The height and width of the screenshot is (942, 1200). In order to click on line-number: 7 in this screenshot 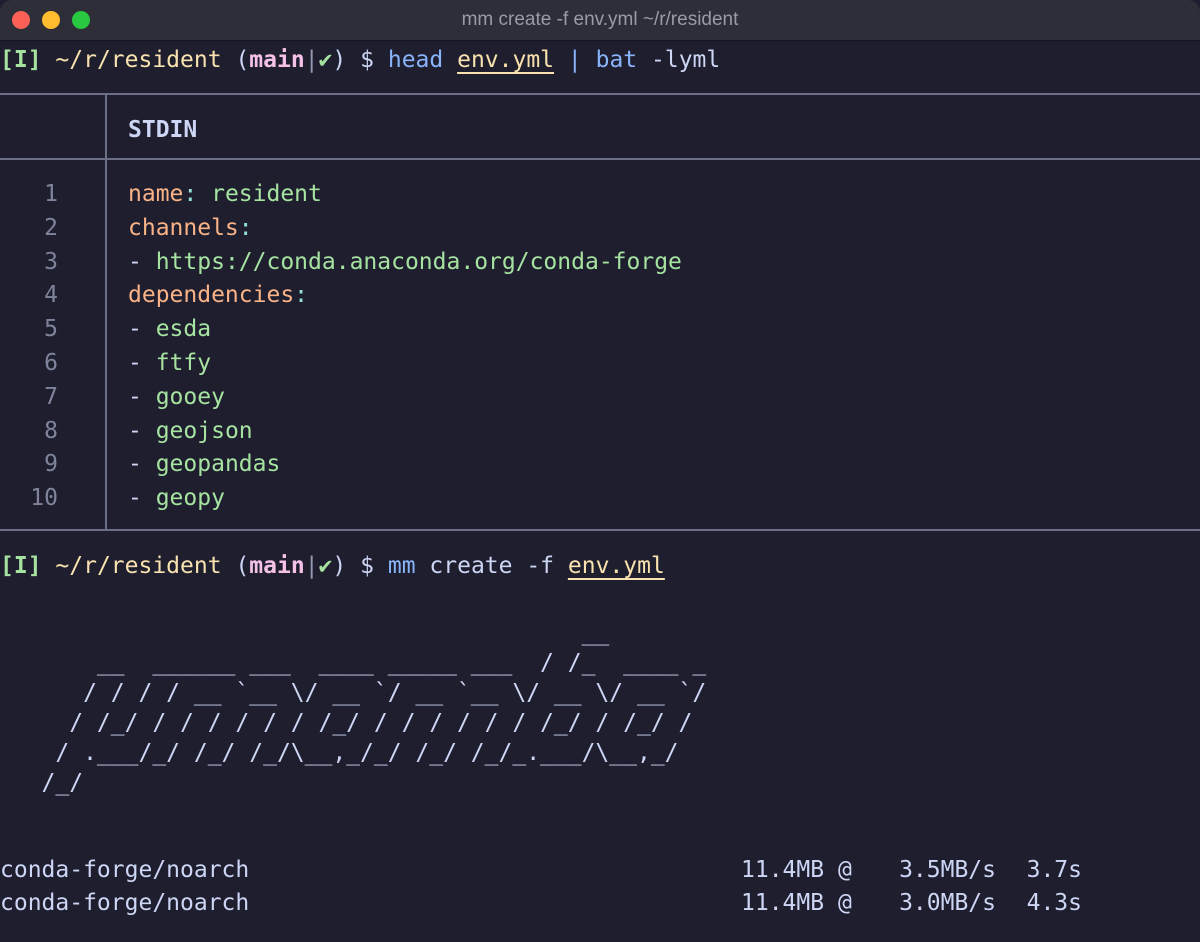, I will do `click(51, 396)`.